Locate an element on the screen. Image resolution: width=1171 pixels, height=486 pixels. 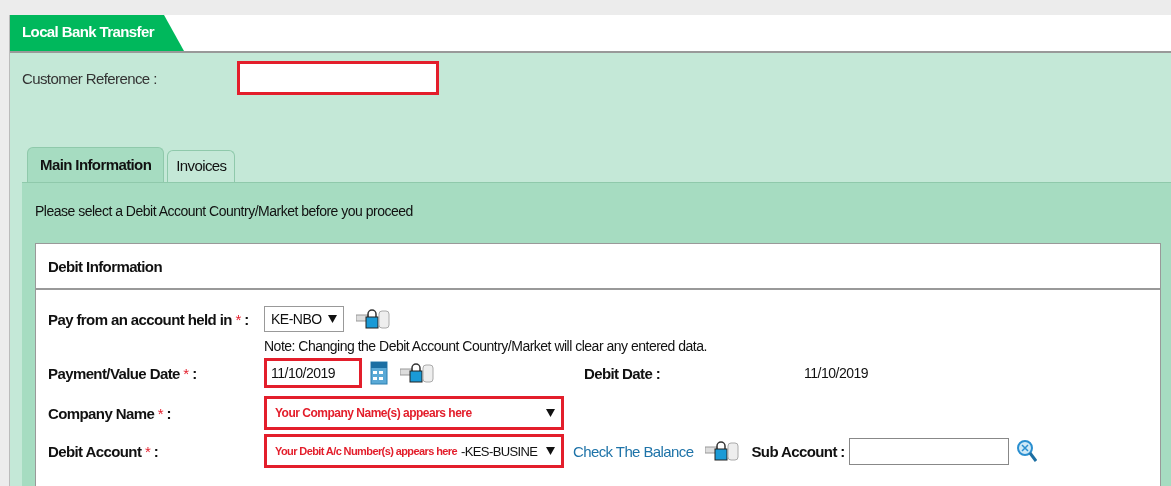
tab: Main Information is located at coordinates (96, 164).